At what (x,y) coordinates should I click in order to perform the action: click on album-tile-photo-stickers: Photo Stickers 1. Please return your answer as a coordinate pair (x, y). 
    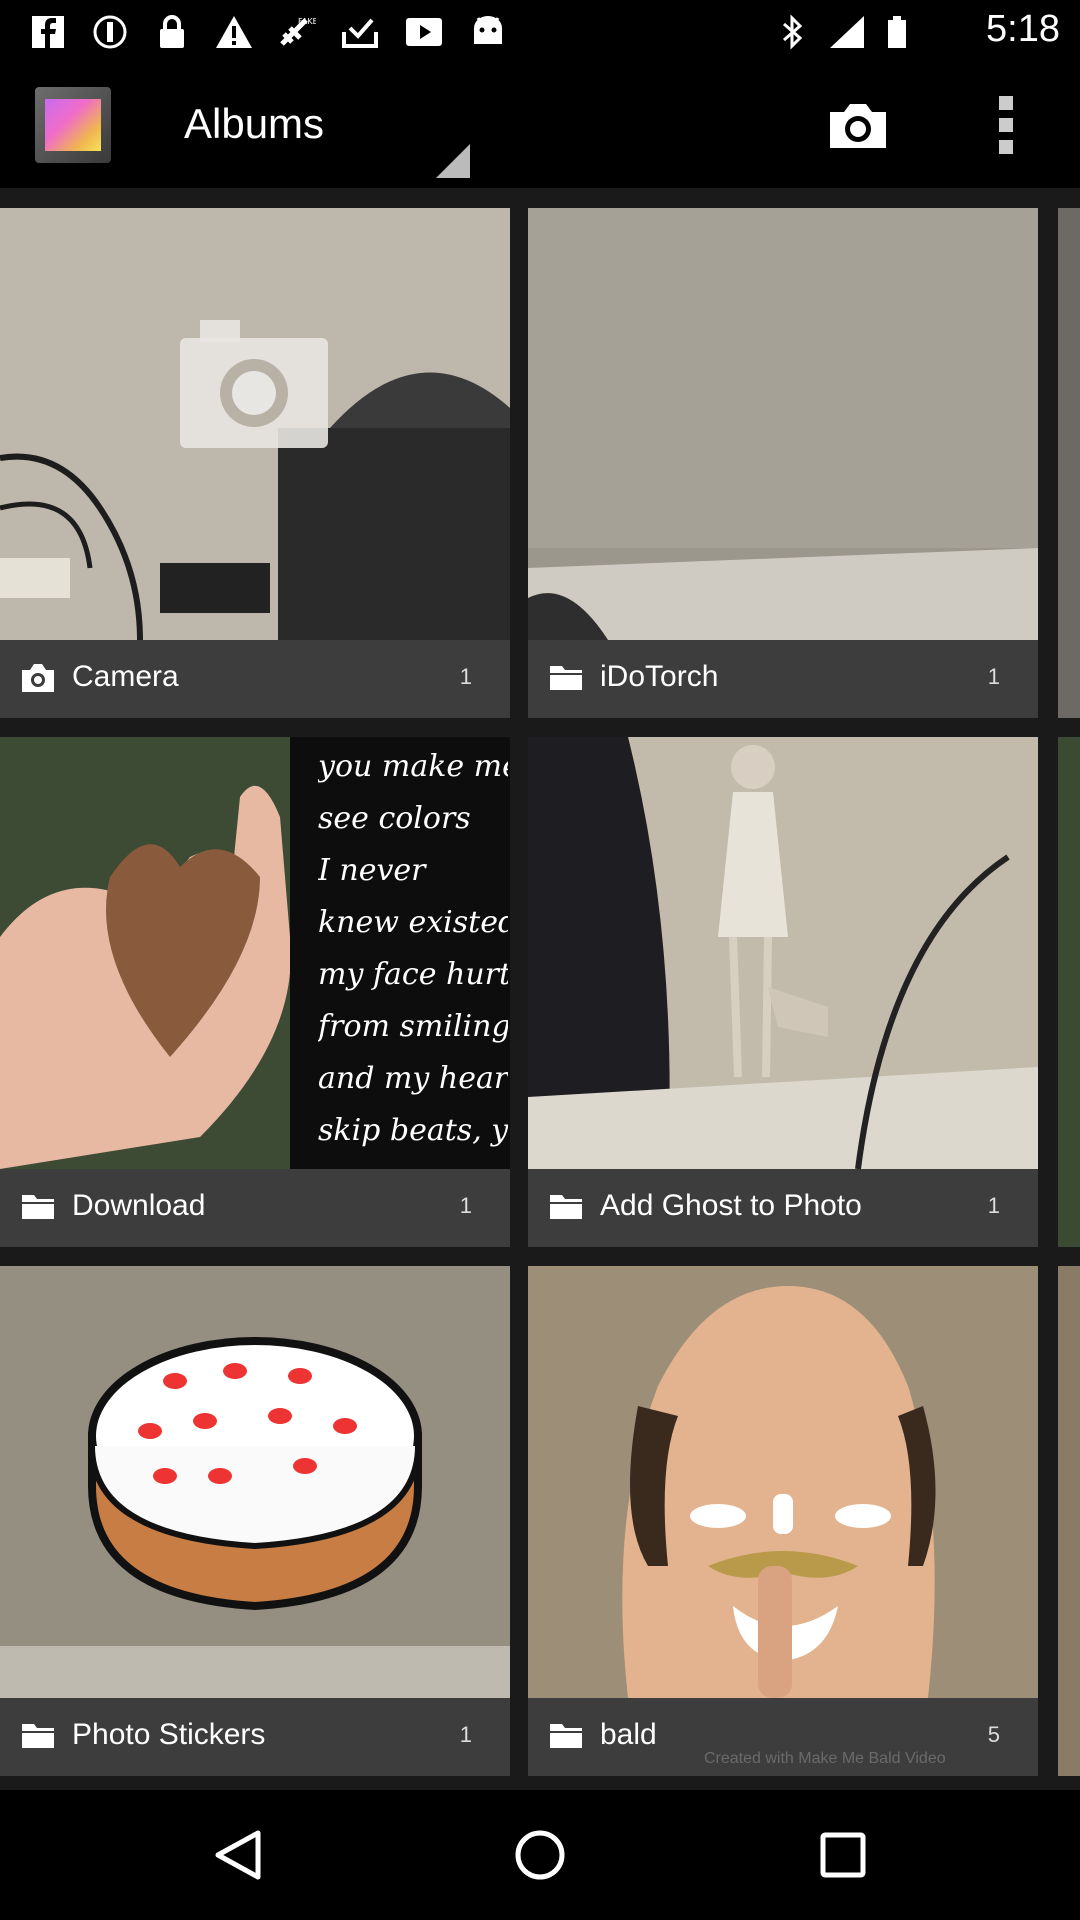
    Looking at the image, I should click on (255, 1521).